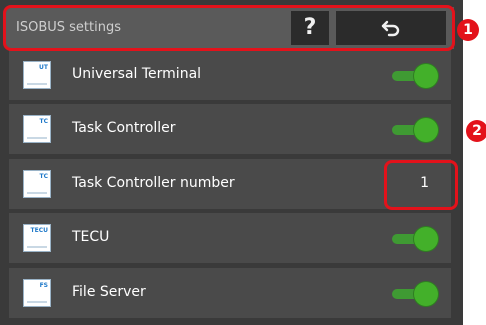 Image resolution: width=486 pixels, height=325 pixels. Describe the element at coordinates (37, 184) in the screenshot. I see `task-controller-number-icon: TC` at that location.